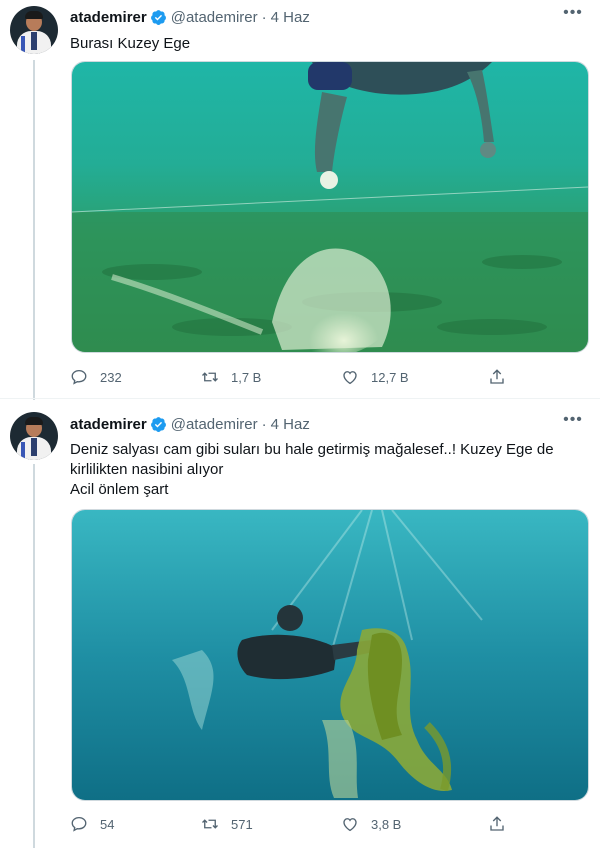 Image resolution: width=600 pixels, height=848 pixels. I want to click on tweet-actions: 54 571 3,8 B, so click(290, 826).